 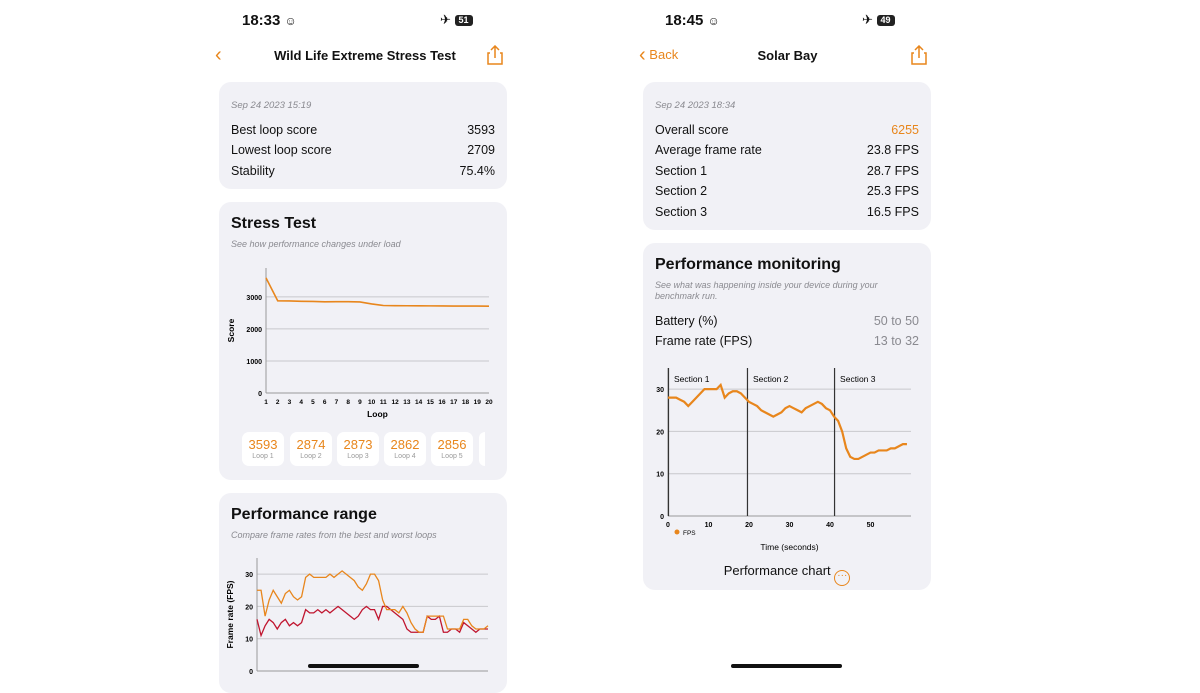 What do you see at coordinates (442, 402) in the screenshot?
I see `x-tick-label: 16` at bounding box center [442, 402].